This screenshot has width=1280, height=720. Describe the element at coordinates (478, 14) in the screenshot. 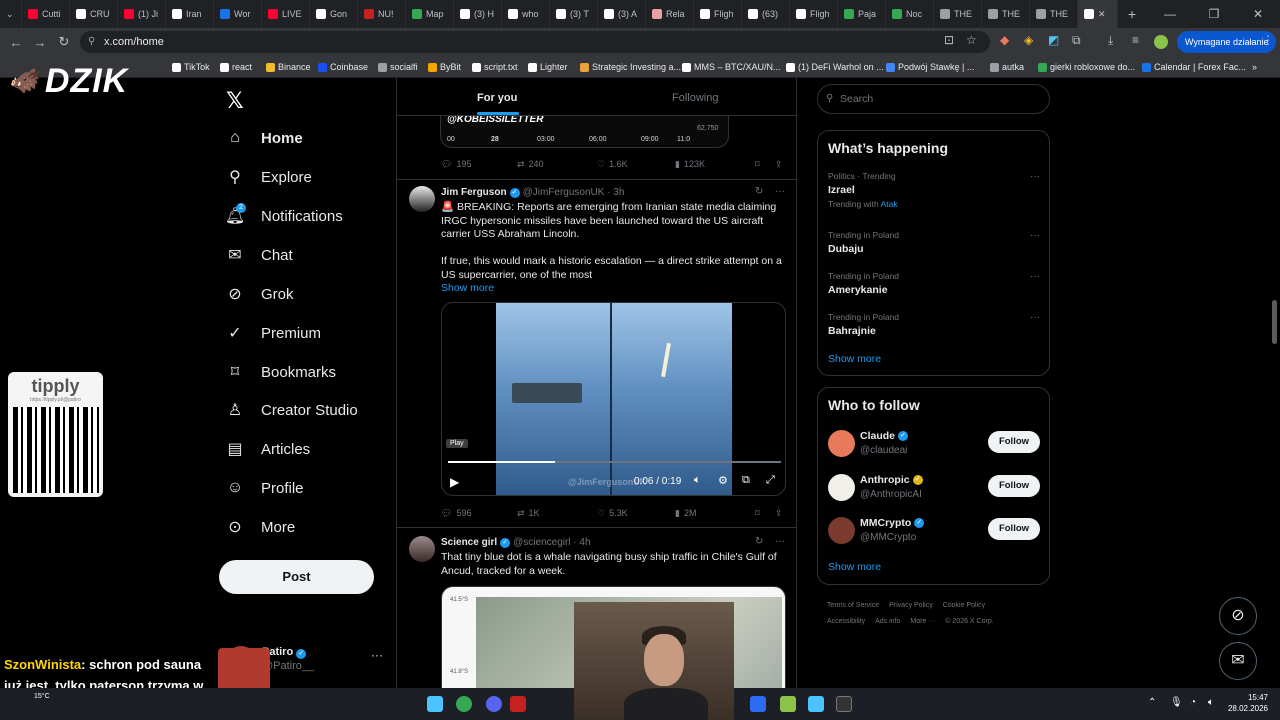

I see `browser-tab: (3) H` at that location.